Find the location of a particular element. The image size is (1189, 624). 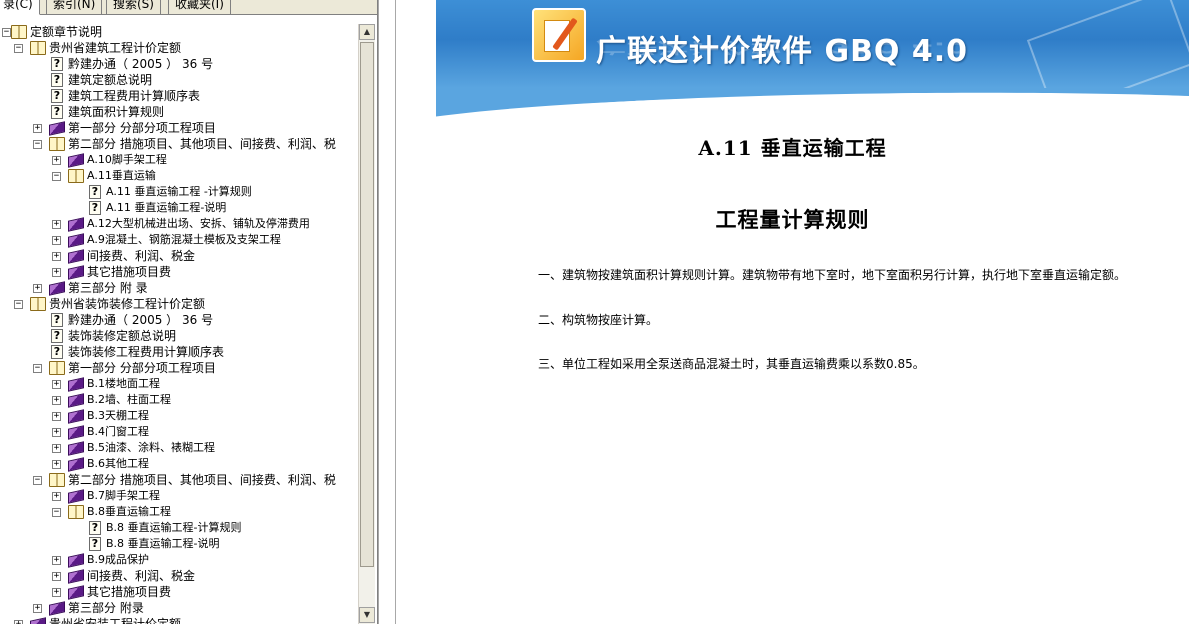

tree-item: + 第三部分 附录 is located at coordinates (179, 608).